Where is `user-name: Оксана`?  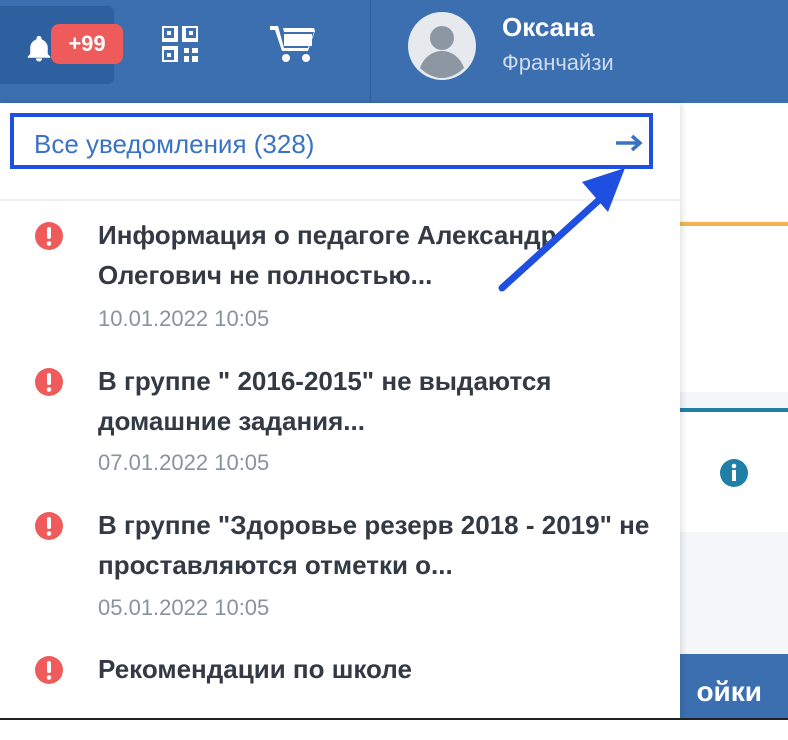
user-name: Оксана is located at coordinates (548, 27).